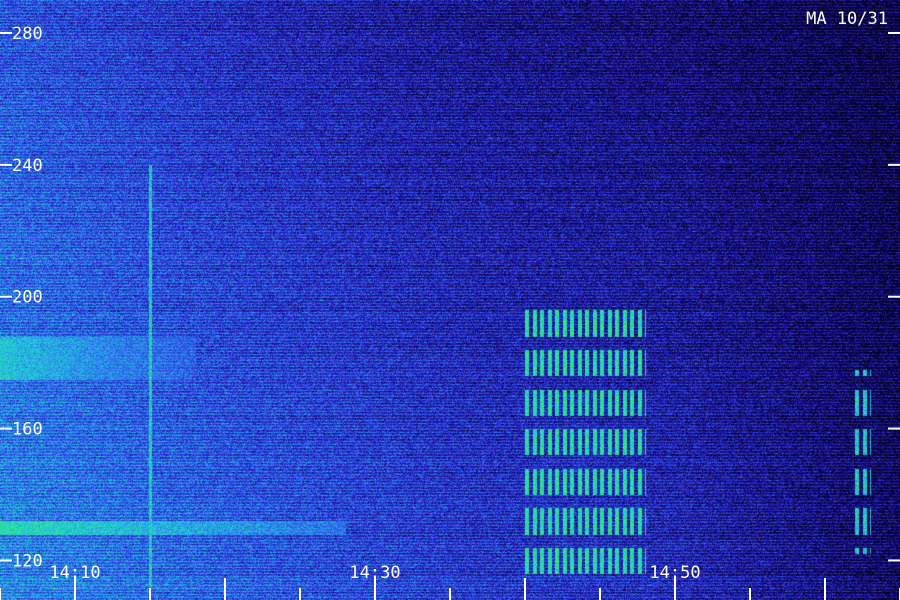  Describe the element at coordinates (847, 19) in the screenshot. I see `station-label: MA 10/31` at that location.